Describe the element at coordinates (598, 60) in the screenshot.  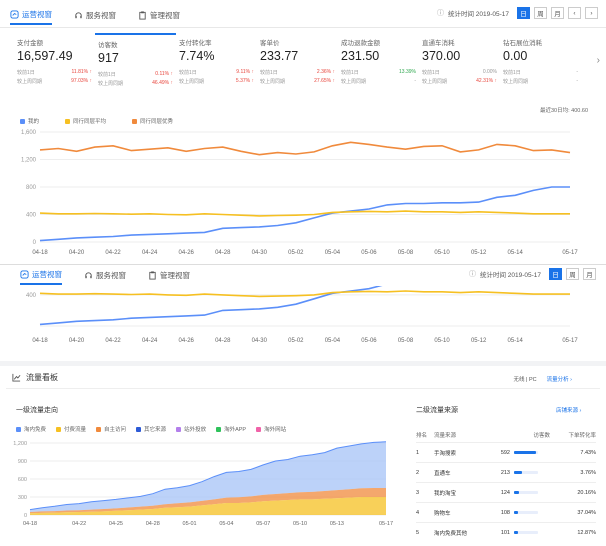
I see `chevron-right-icon: ›` at that location.